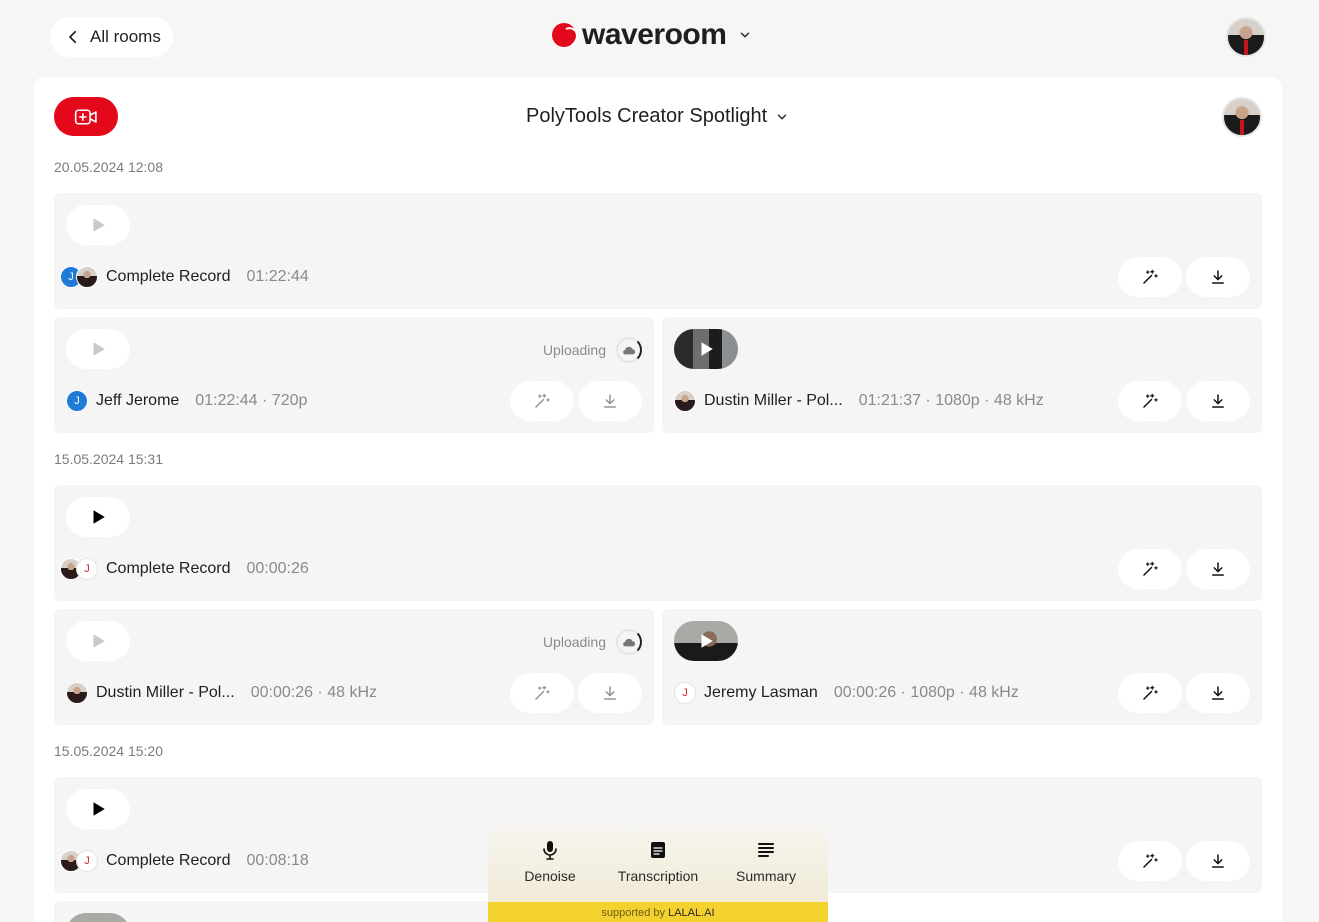 This screenshot has width=1319, height=922. What do you see at coordinates (926, 692) in the screenshot?
I see `track-info: 00:00:26 · 1080p · 48 kHz` at bounding box center [926, 692].